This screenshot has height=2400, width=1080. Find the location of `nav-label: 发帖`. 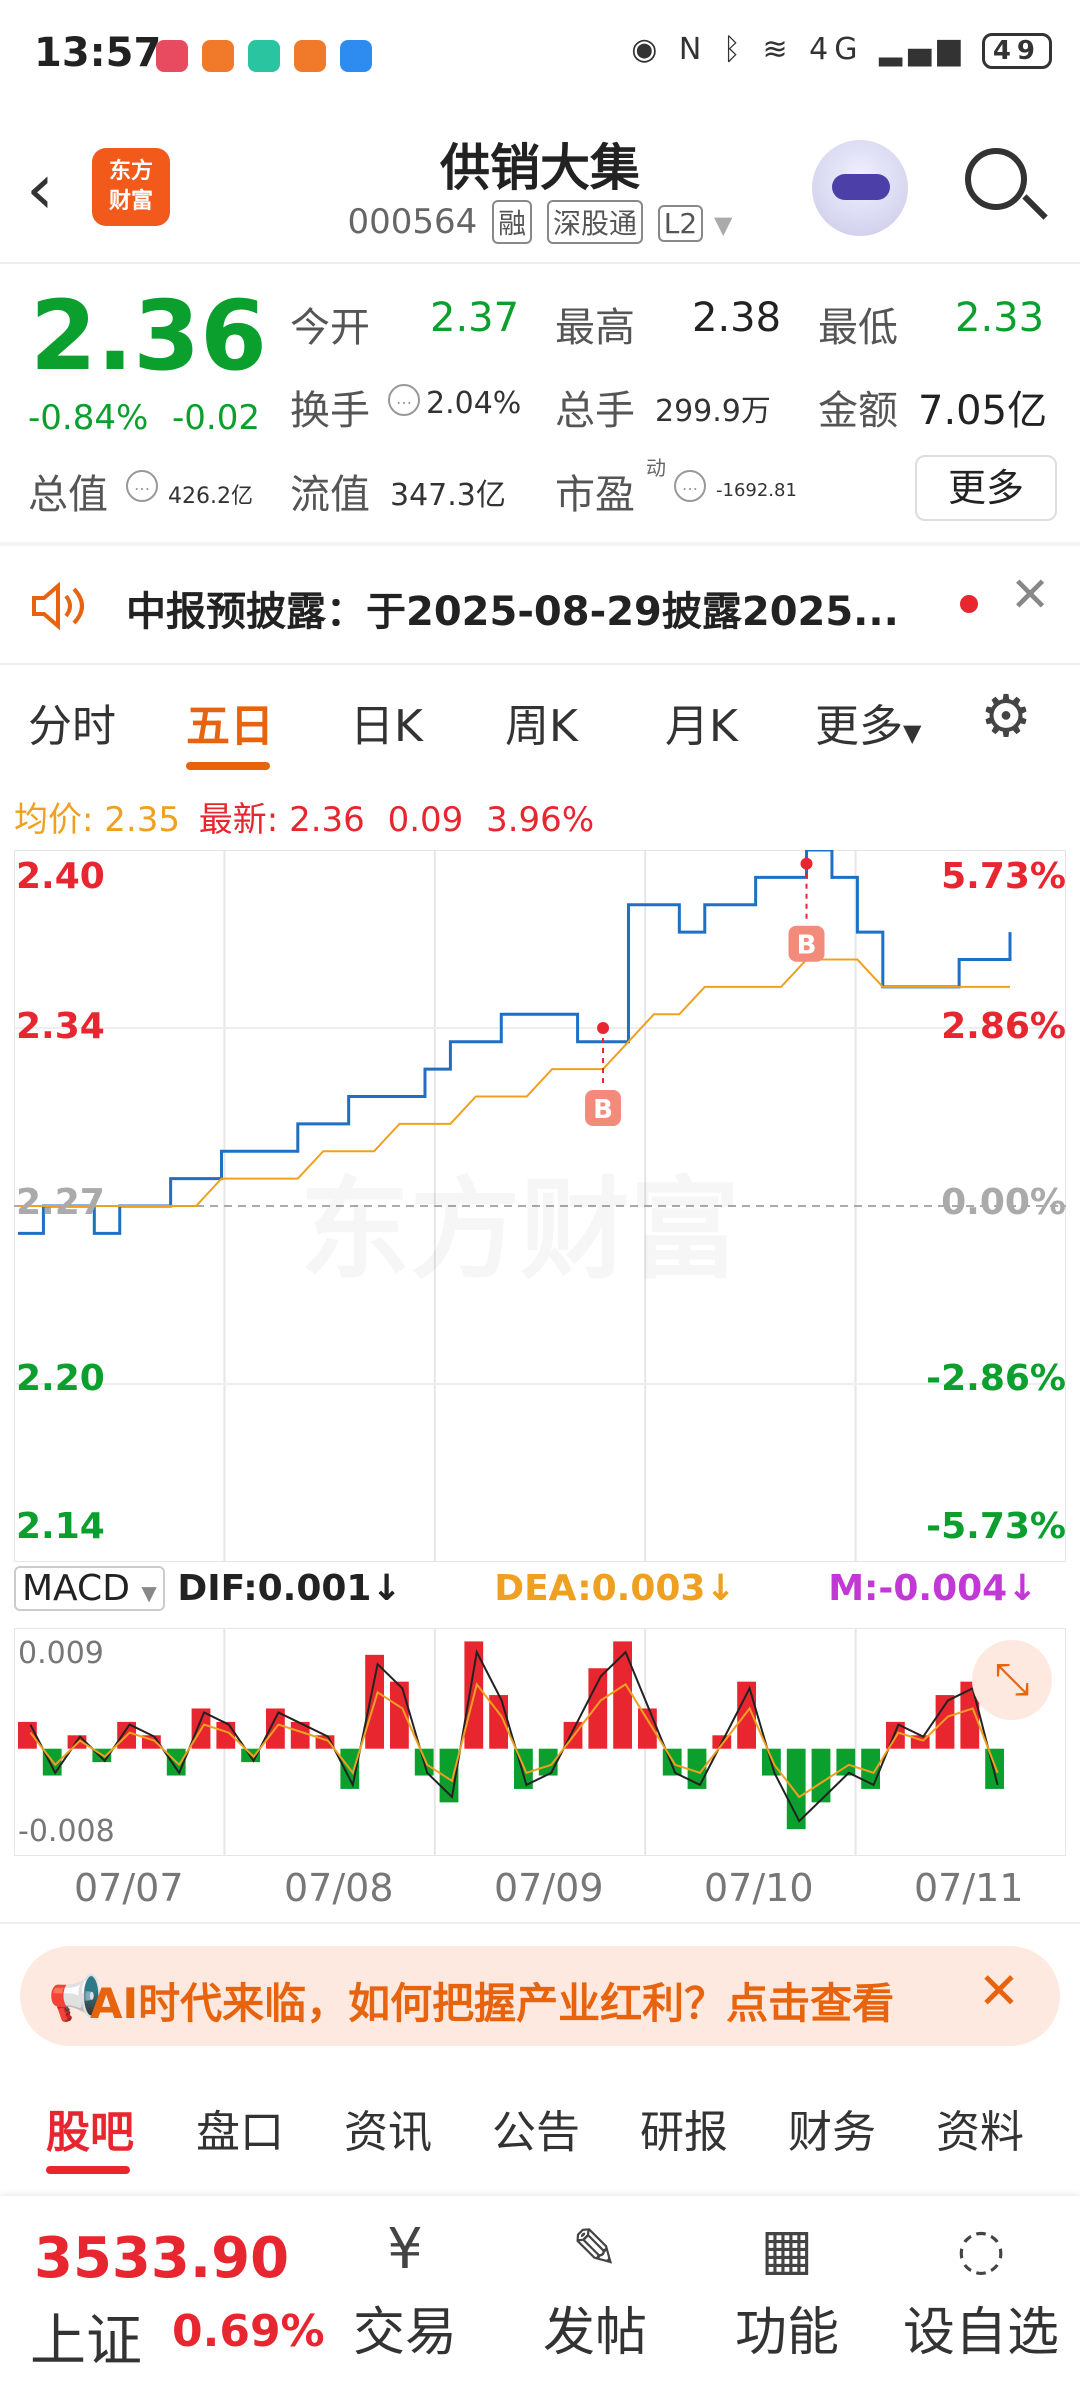

nav-label: 发帖 is located at coordinates (594, 2333).